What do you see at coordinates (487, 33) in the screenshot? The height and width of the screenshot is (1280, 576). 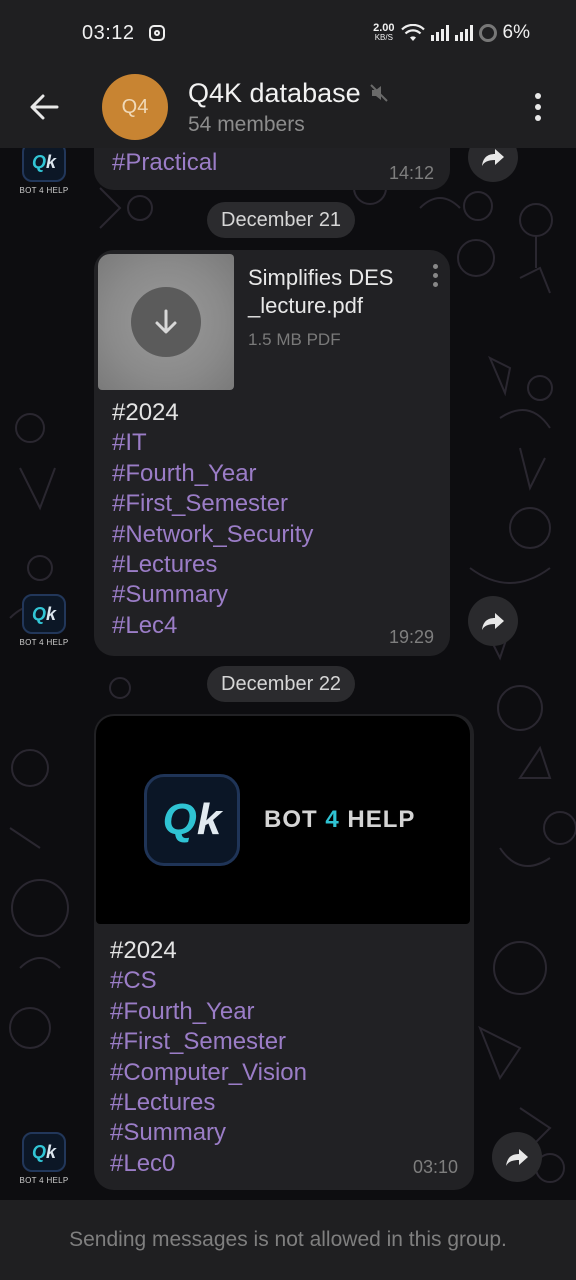 I see `battery-icon` at bounding box center [487, 33].